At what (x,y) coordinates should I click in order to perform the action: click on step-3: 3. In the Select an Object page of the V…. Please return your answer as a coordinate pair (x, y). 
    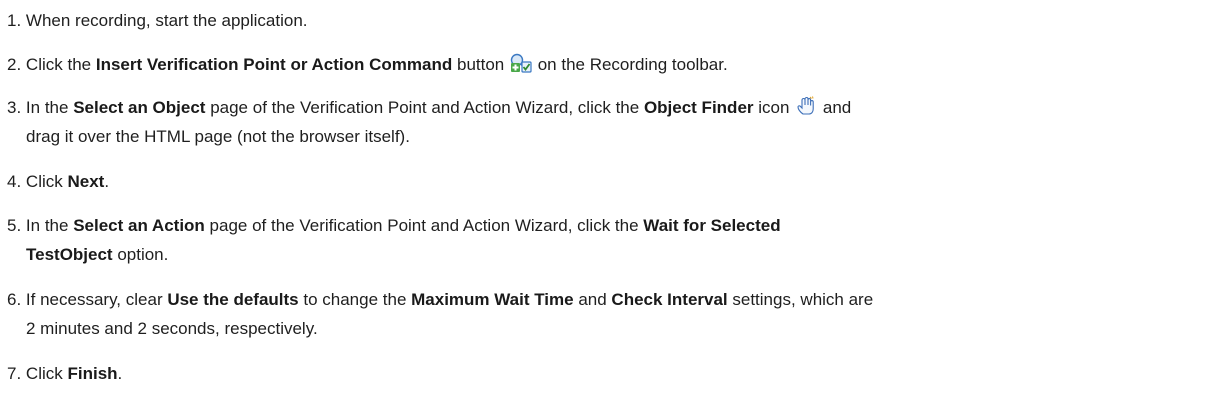
    Looking at the image, I should click on (599, 122).